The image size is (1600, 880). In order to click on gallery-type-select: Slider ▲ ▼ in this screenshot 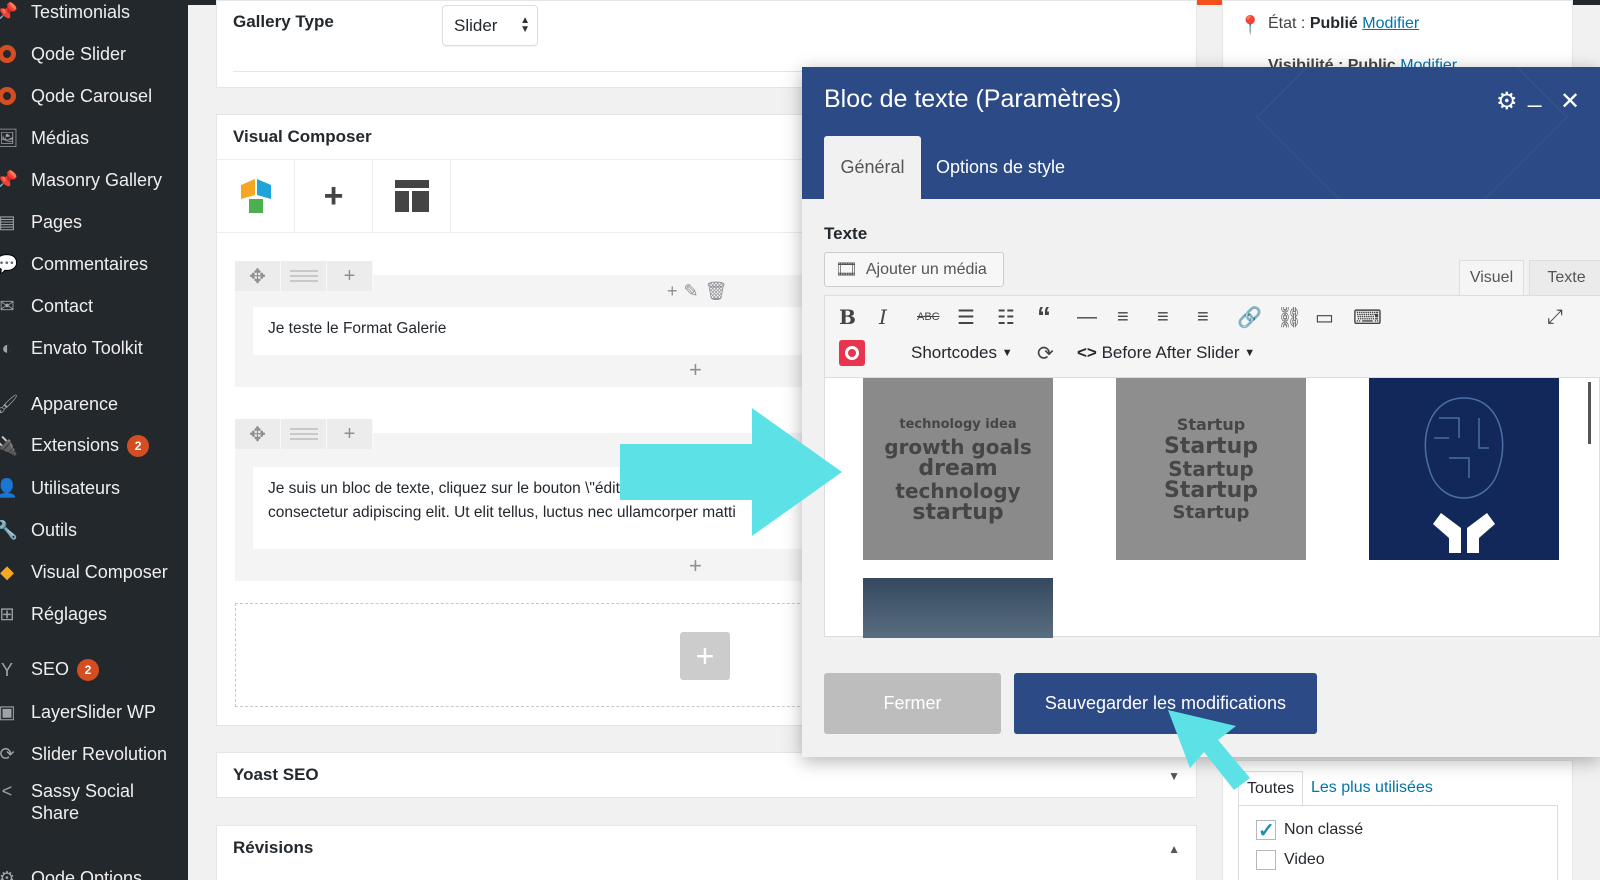, I will do `click(490, 25)`.